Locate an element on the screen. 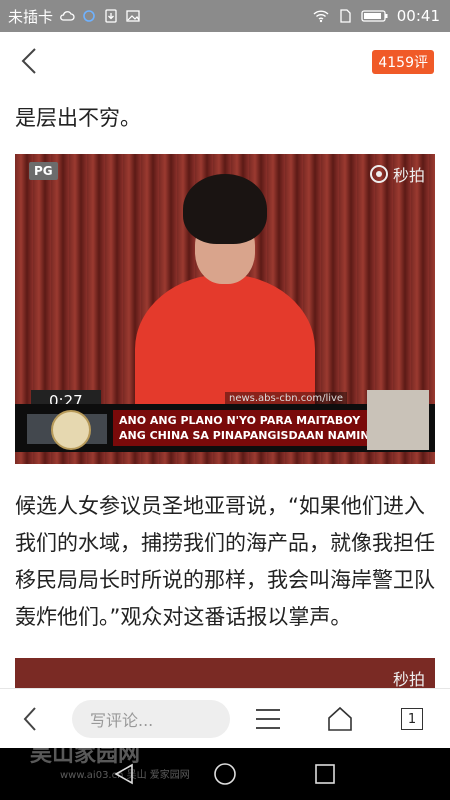 The image size is (450, 800). paragraph-tail: 是层出不穷。 is located at coordinates (78, 118).